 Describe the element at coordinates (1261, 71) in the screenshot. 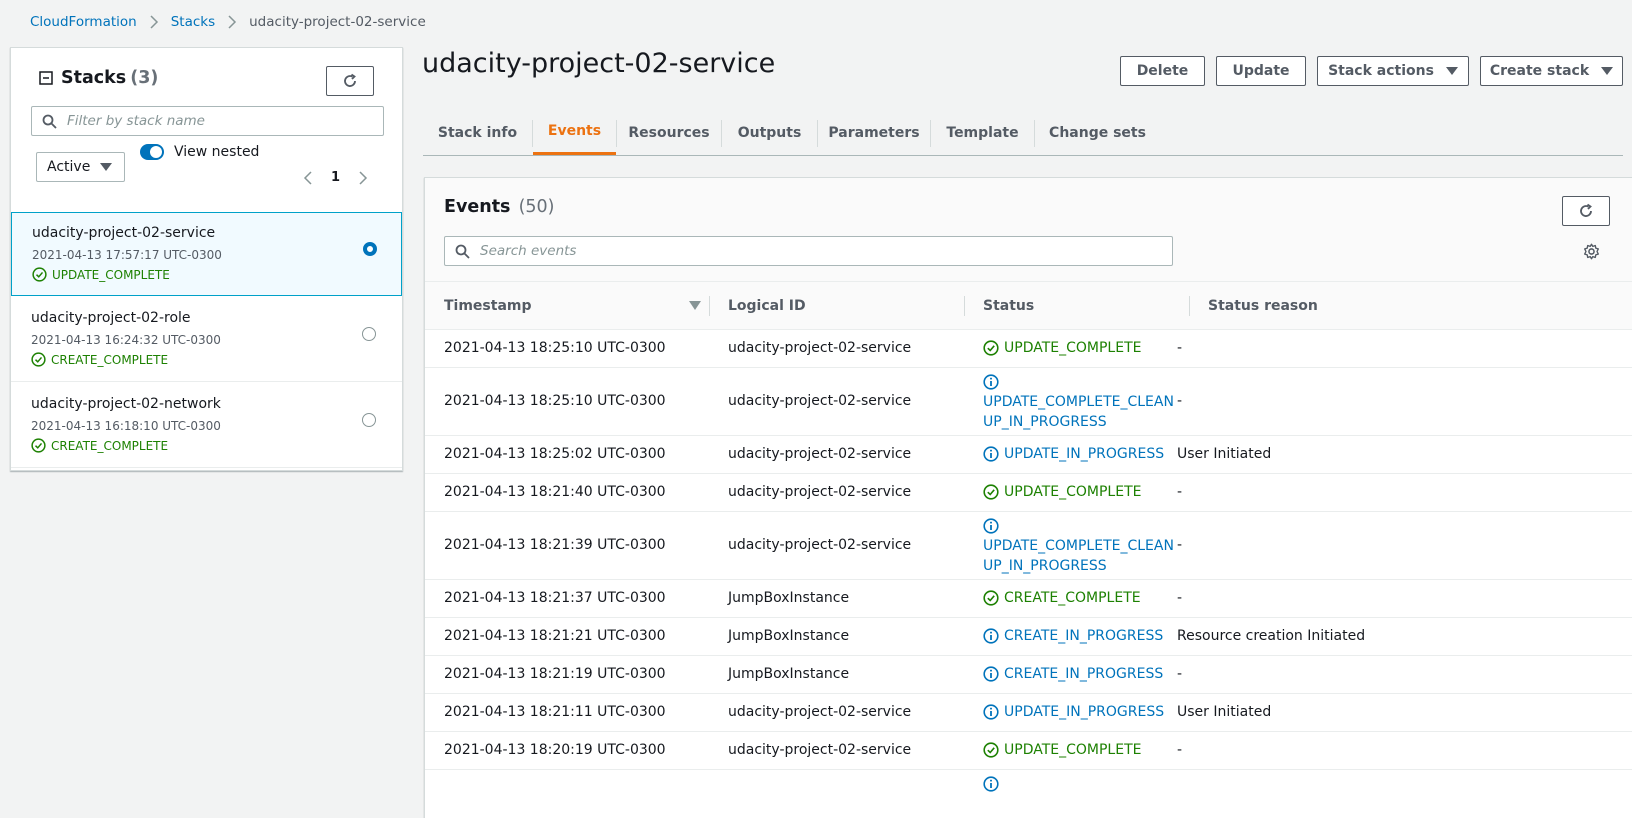

I see `update-button: Update` at that location.